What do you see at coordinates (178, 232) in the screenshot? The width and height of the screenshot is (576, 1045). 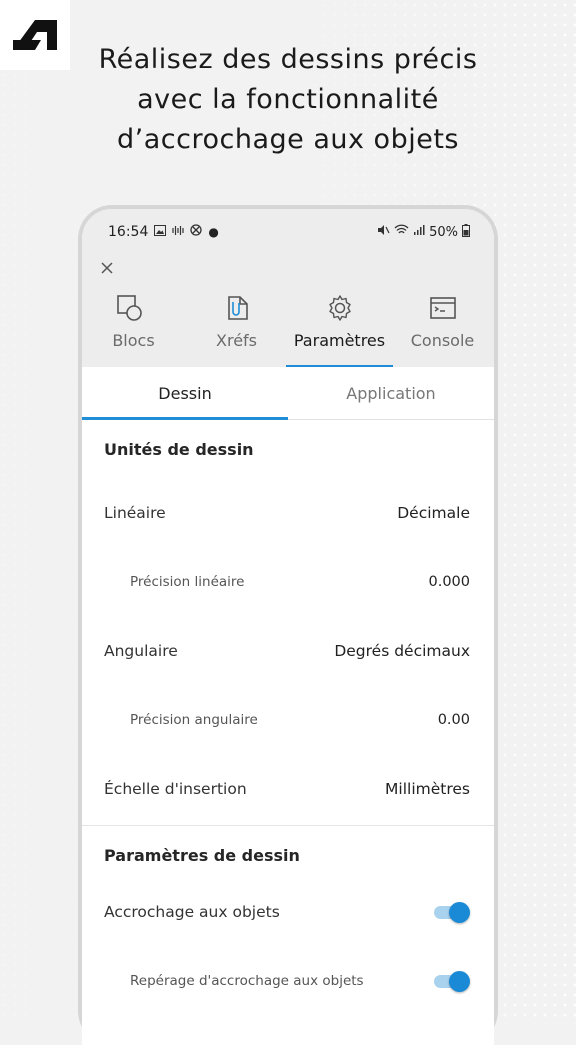 I see `voicemail-icon` at bounding box center [178, 232].